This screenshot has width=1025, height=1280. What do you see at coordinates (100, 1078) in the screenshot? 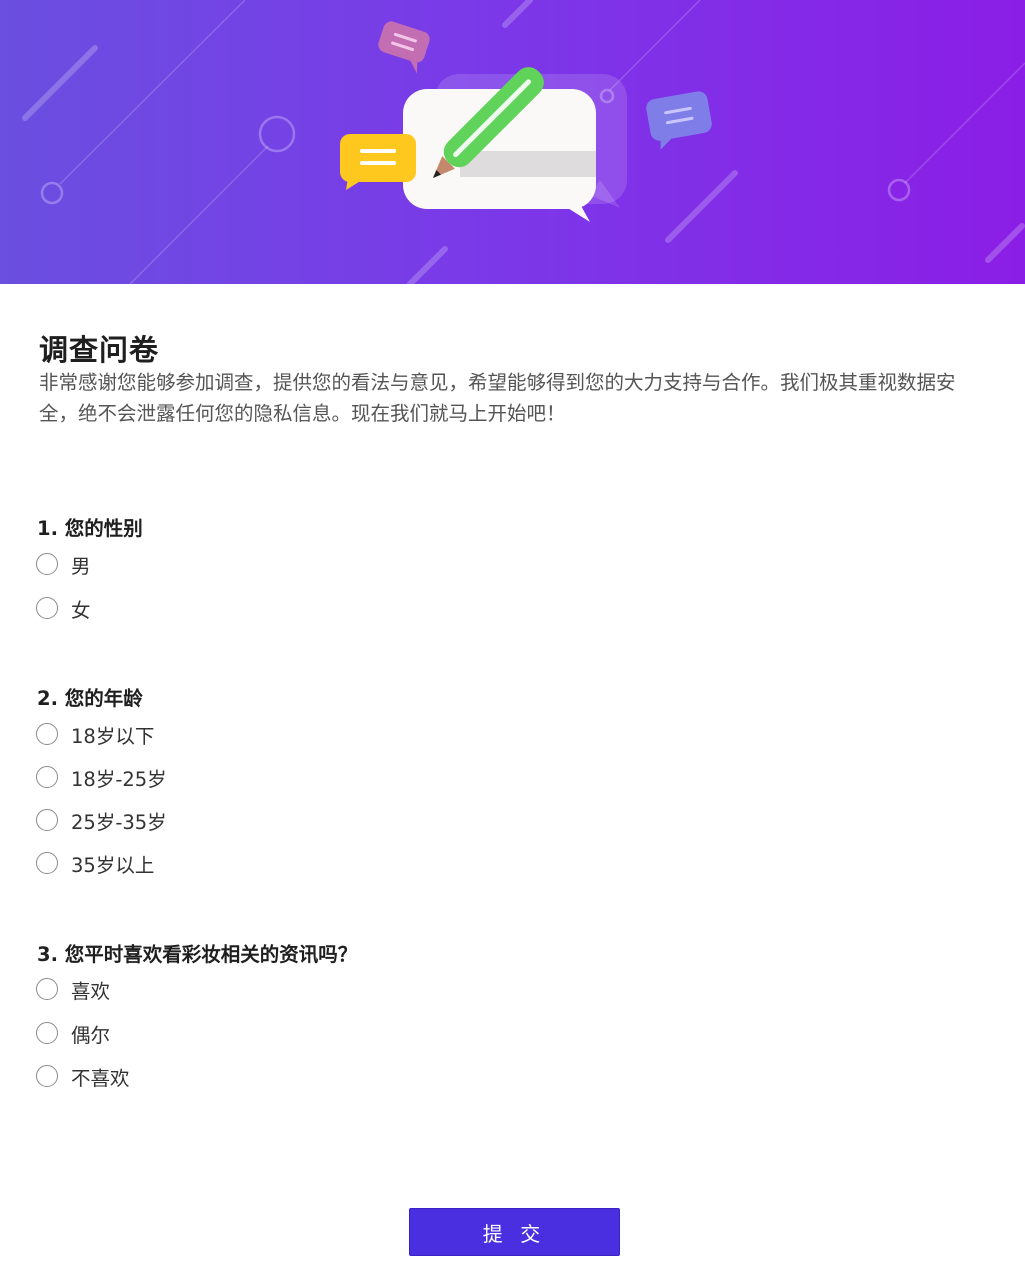
I see `option-label: 不喜欢` at bounding box center [100, 1078].